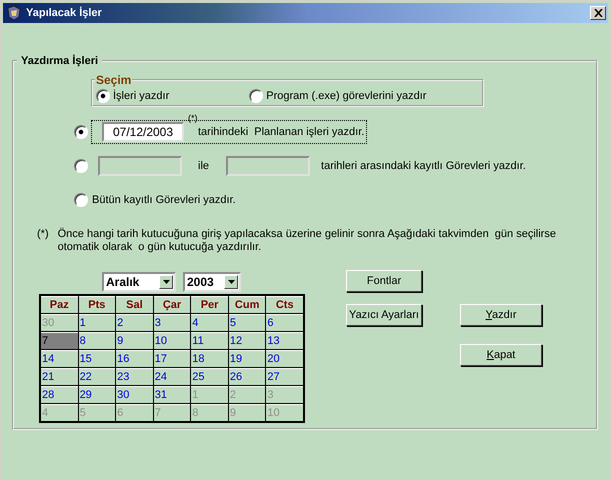 The image size is (611, 480). Describe the element at coordinates (164, 200) in the screenshot. I see `option-label: Bütün kayıtlı Görevleri yazdır.` at that location.